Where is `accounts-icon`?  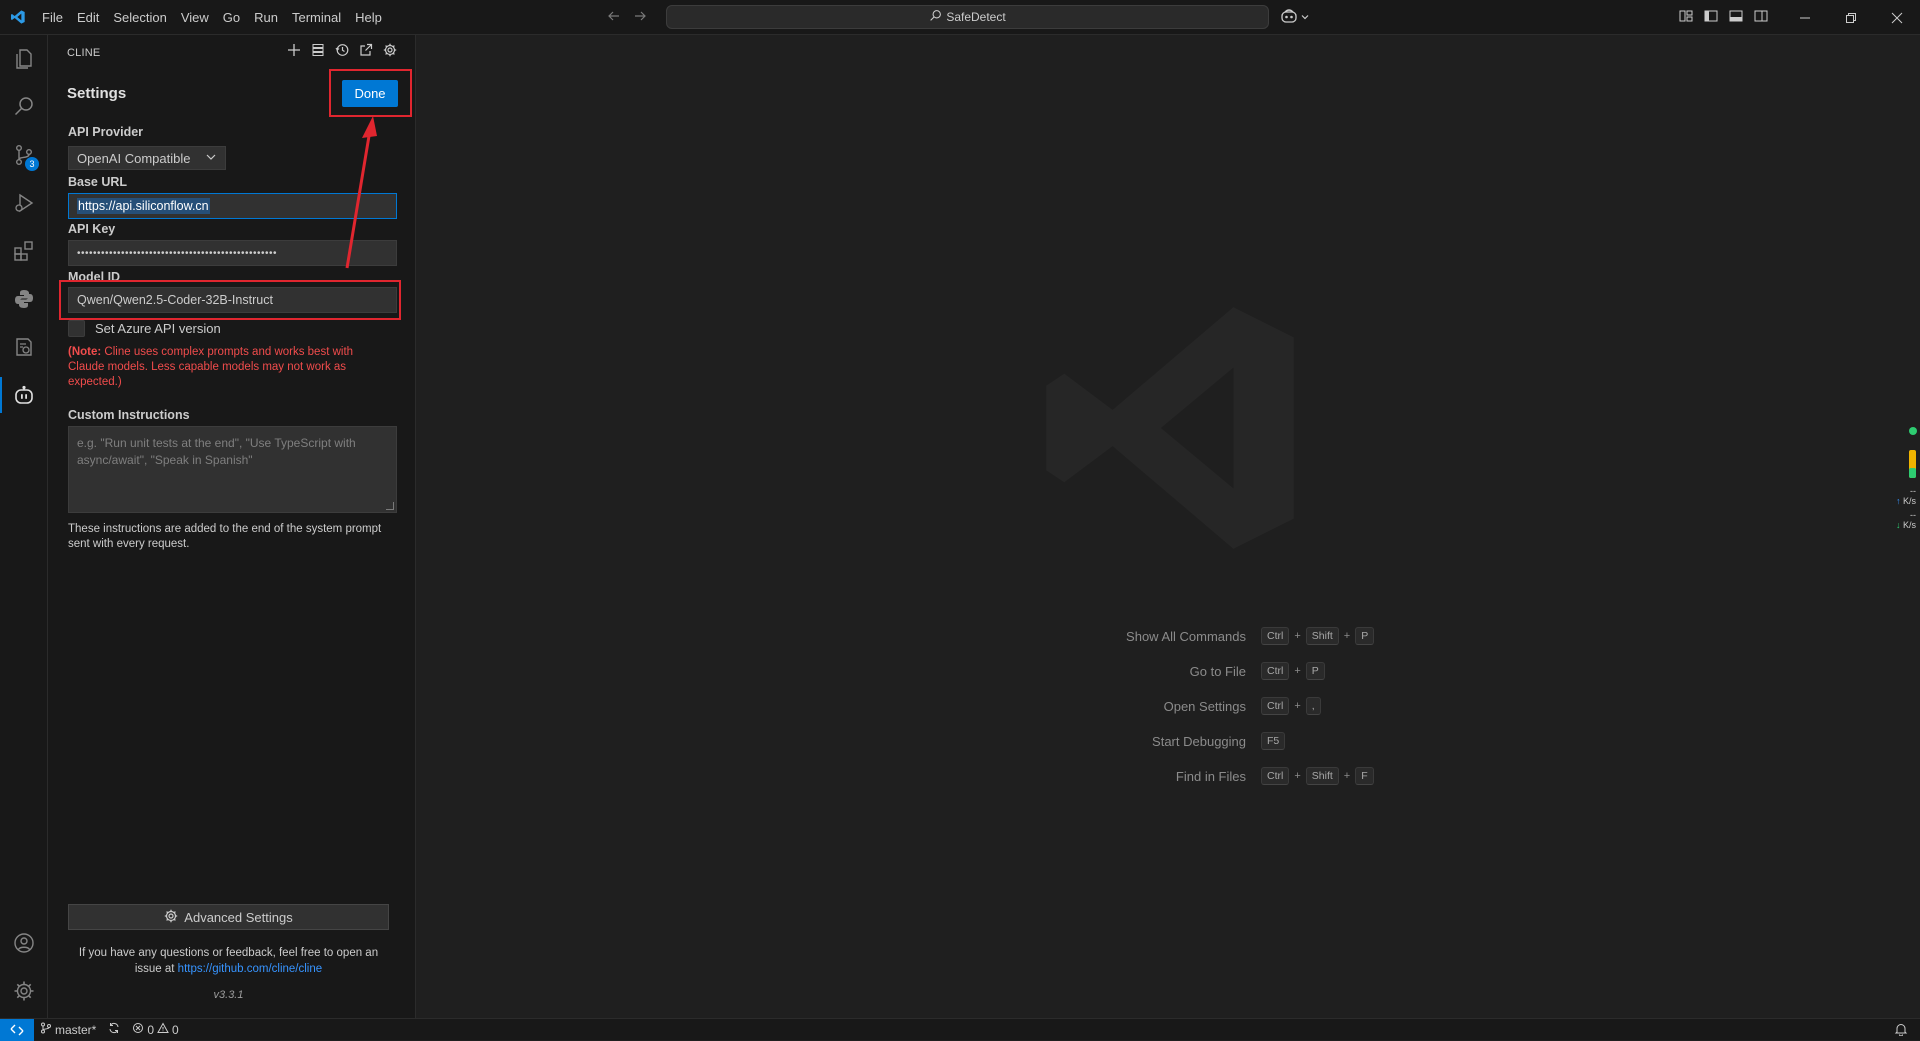 accounts-icon is located at coordinates (24, 943).